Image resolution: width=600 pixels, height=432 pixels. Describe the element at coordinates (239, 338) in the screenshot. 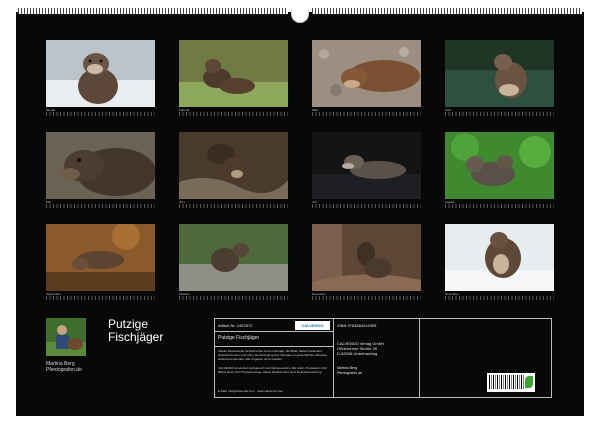

I see `product-title: Putzige Fischjäger` at that location.